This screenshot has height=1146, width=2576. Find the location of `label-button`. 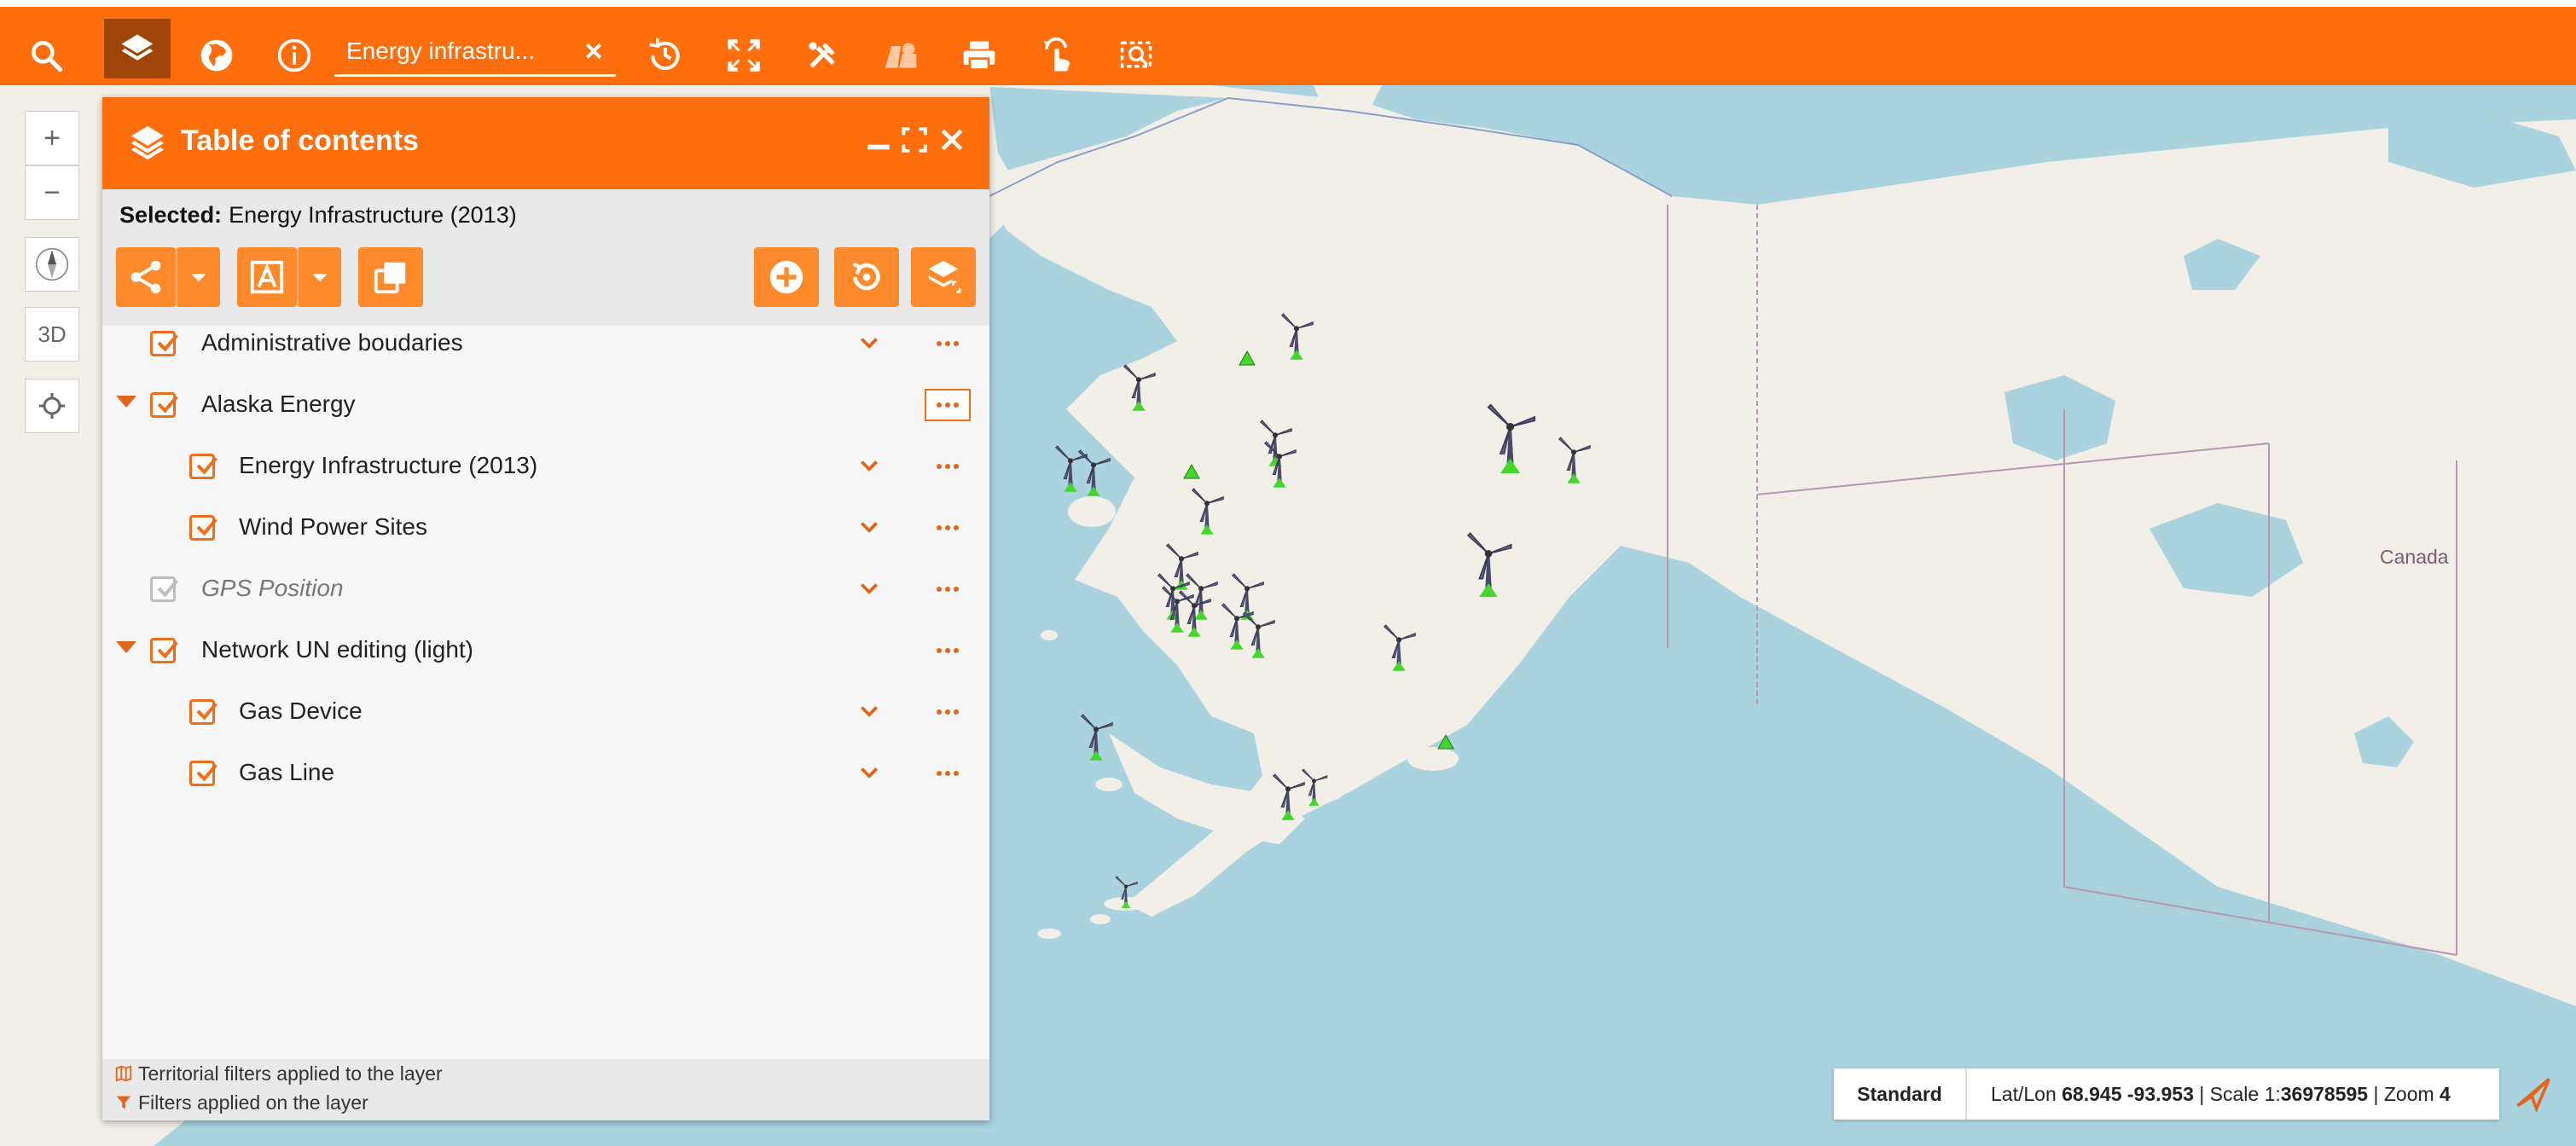

label-button is located at coordinates (267, 277).